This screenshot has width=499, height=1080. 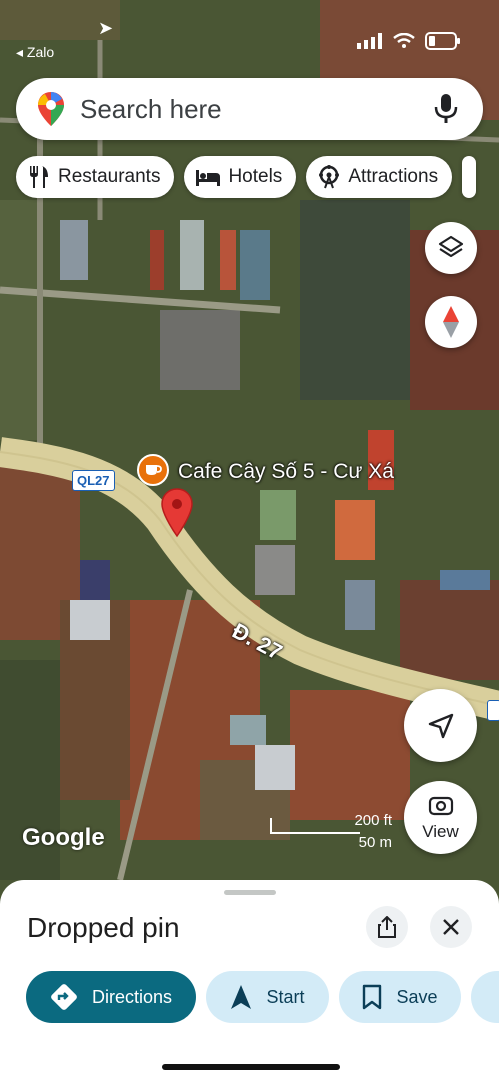 What do you see at coordinates (109, 176) in the screenshot?
I see `chip-label: Restaurants` at bounding box center [109, 176].